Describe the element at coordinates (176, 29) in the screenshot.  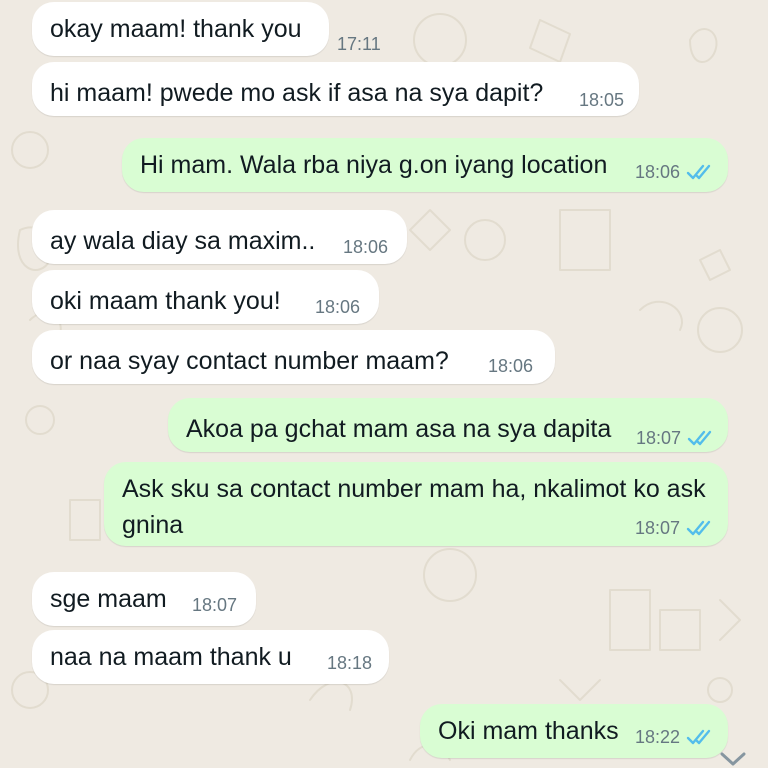
I see `message-text: okay maam! thank you` at that location.